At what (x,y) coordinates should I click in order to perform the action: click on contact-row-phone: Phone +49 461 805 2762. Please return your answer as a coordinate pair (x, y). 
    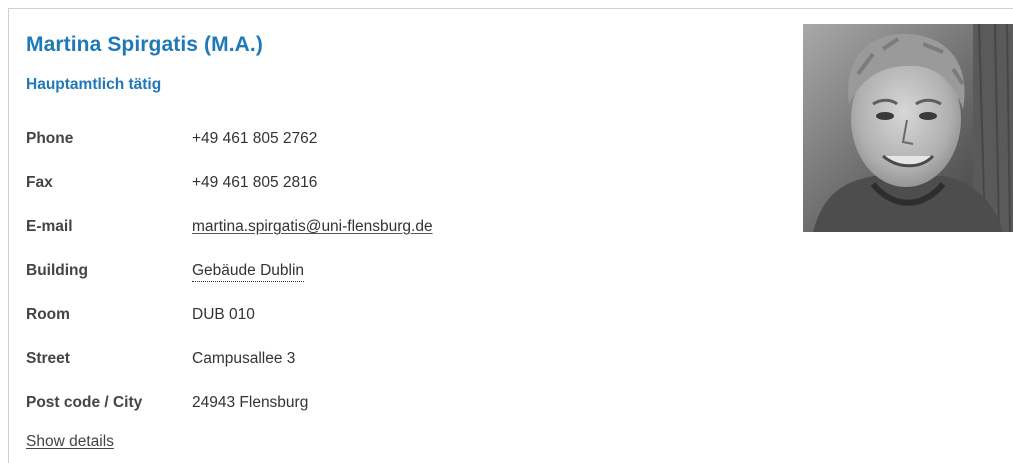
    Looking at the image, I should click on (406, 139).